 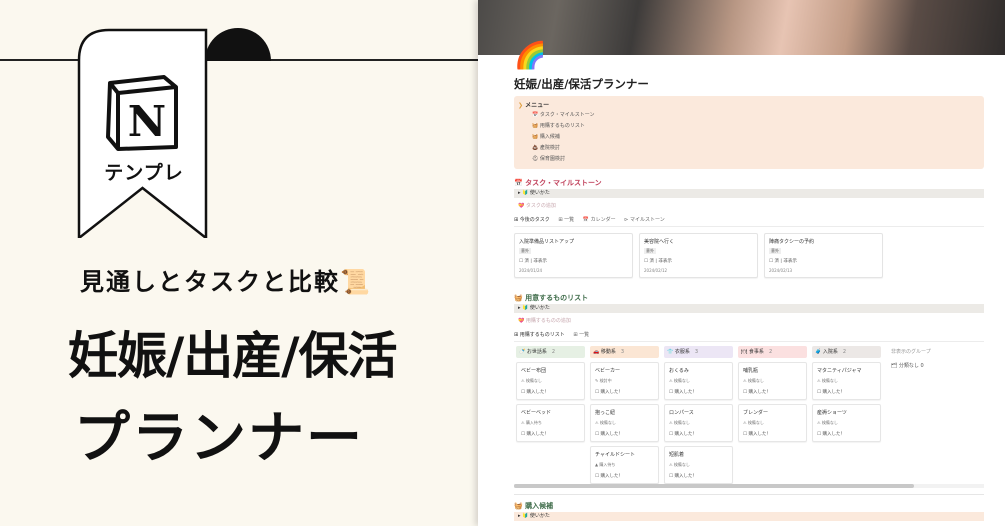 What do you see at coordinates (573, 255) in the screenshot?
I see `task-card: 入院準備品リストアップ 意外 ☐ 済 | 非表示 2024/01/24` at bounding box center [573, 255].